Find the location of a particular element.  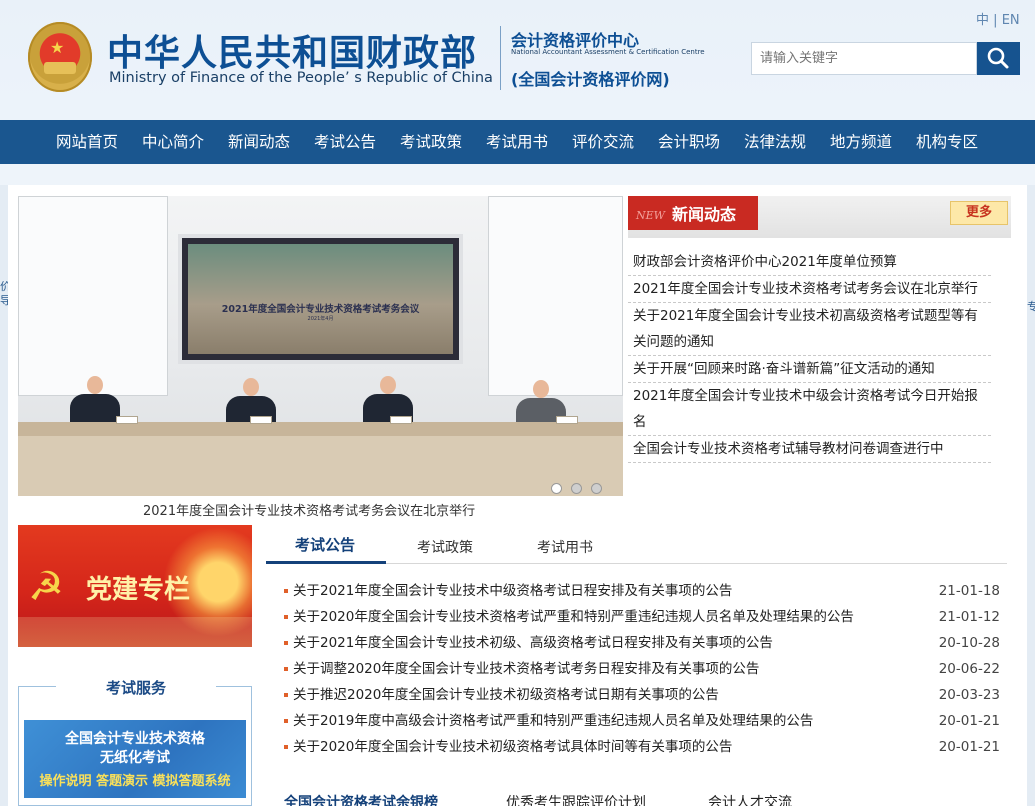

exam-service-title: 考试服务 is located at coordinates (136, 687).